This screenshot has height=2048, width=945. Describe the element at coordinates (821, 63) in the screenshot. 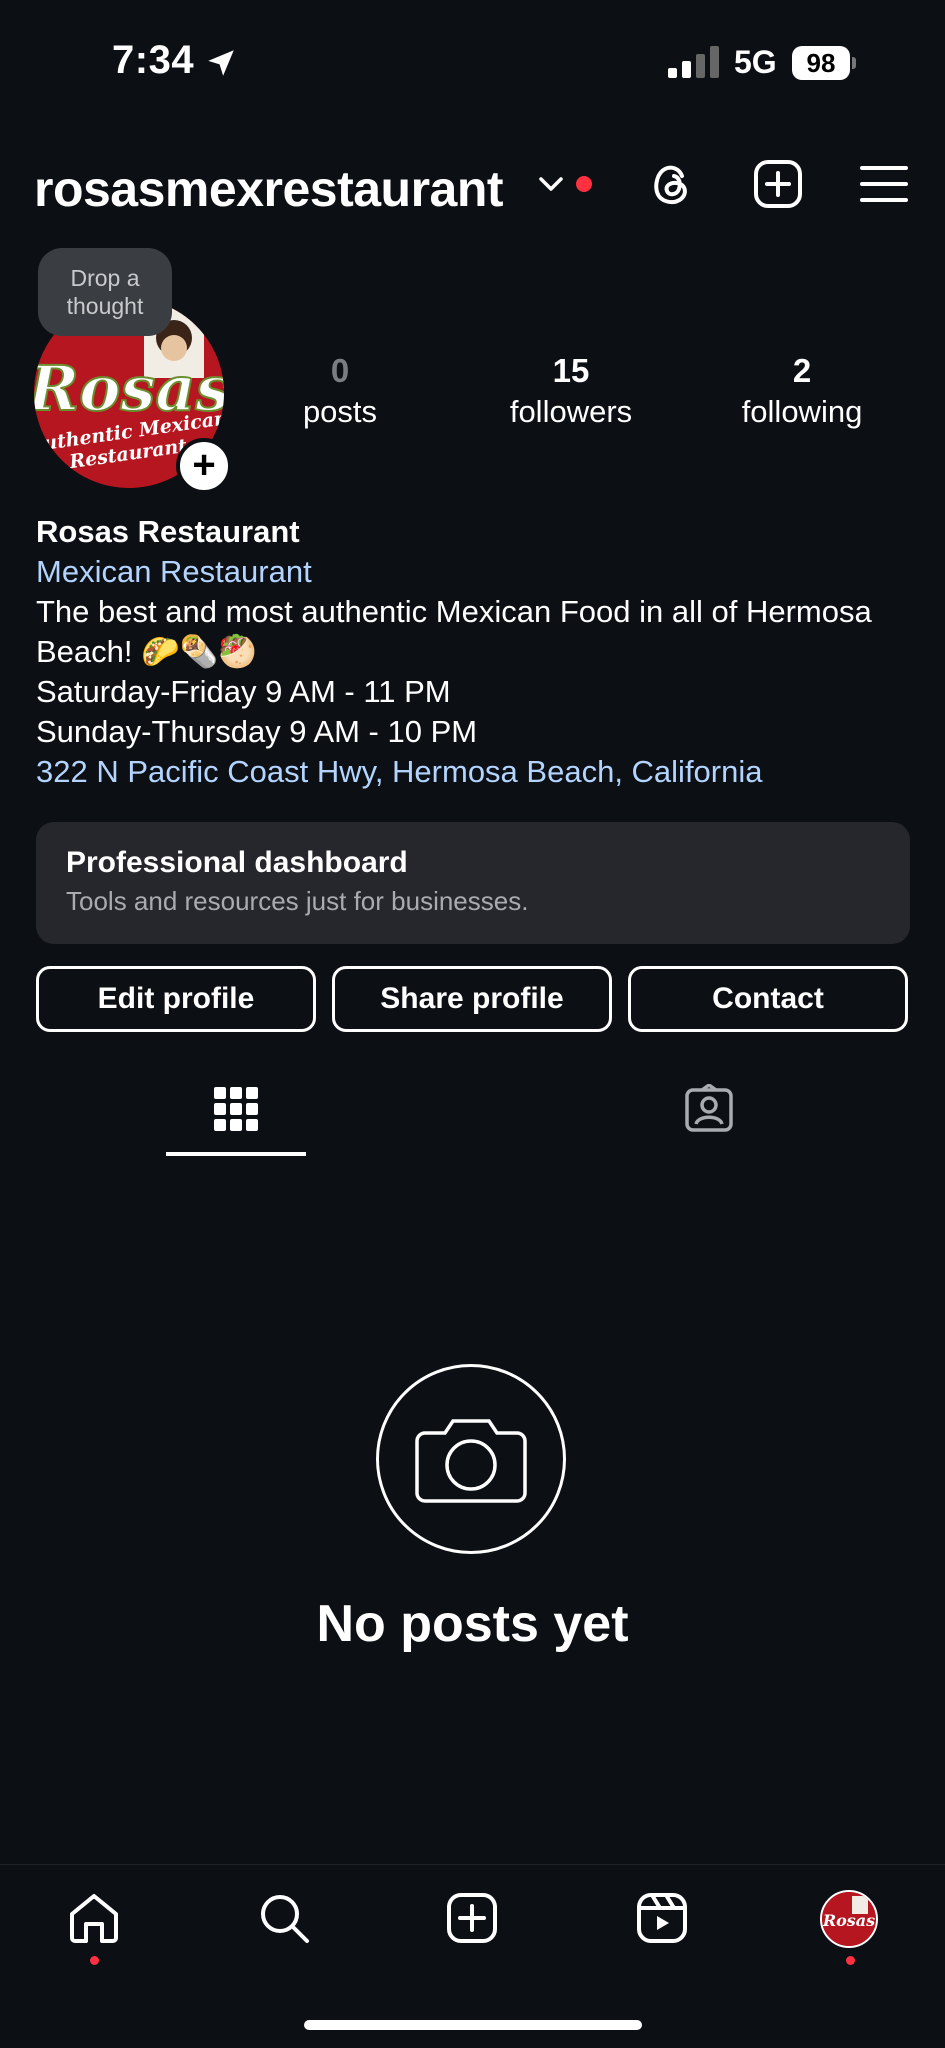

I see `battery-level: 98` at that location.